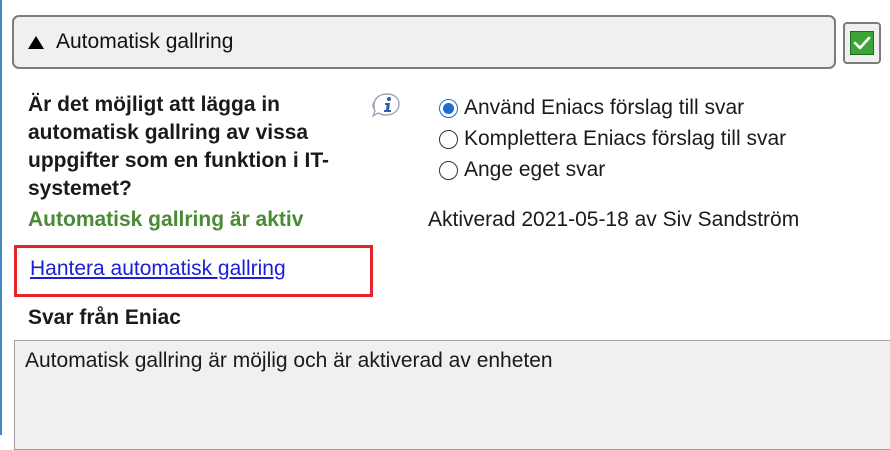 Image resolution: width=890 pixels, height=450 pixels. What do you see at coordinates (535, 169) in the screenshot?
I see `option-label: Ange eget svar` at bounding box center [535, 169].